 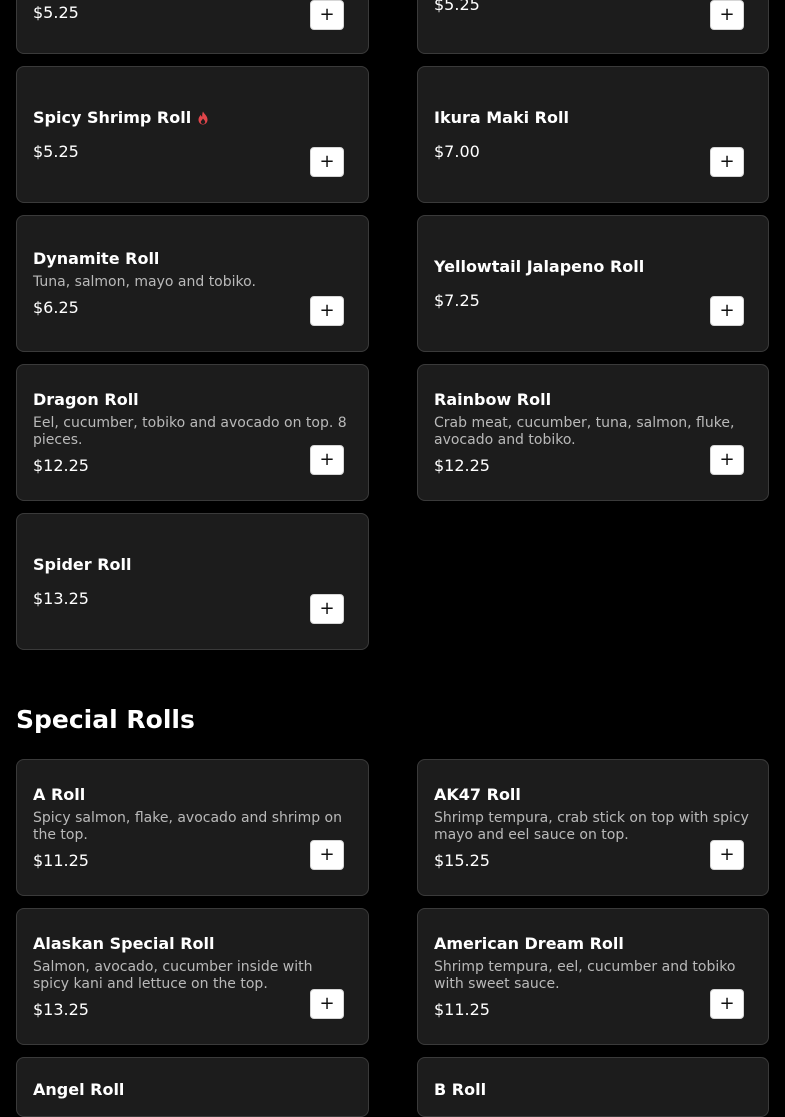 What do you see at coordinates (529, 943) in the screenshot?
I see `item-name: American Dream Roll` at bounding box center [529, 943].